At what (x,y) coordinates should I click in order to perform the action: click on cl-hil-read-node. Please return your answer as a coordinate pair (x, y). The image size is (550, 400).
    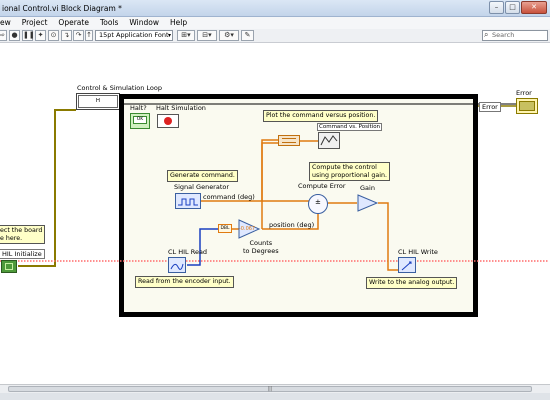
    Looking at the image, I should click on (177, 265).